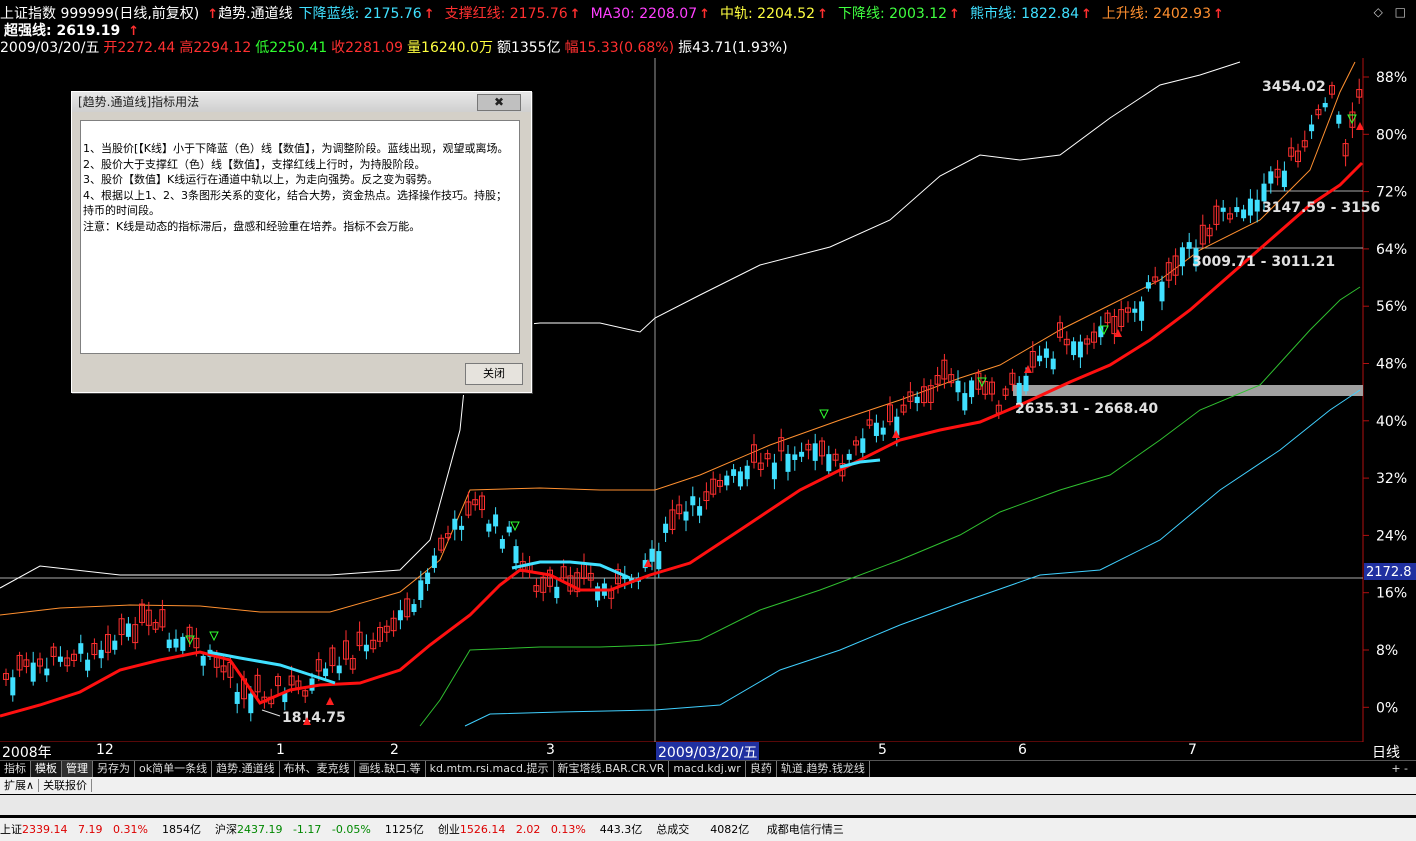  What do you see at coordinates (74, 31) in the screenshot?
I see `super-strong-line-label: 超强线: 2619.19 ↑` at bounding box center [74, 31].